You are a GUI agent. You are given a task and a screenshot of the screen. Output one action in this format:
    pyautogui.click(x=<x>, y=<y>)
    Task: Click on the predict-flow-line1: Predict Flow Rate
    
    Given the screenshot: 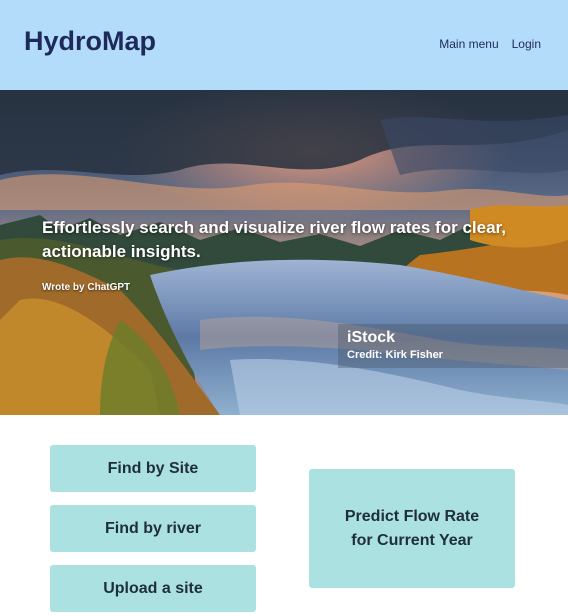 What is the action you would take?
    pyautogui.click(x=412, y=516)
    